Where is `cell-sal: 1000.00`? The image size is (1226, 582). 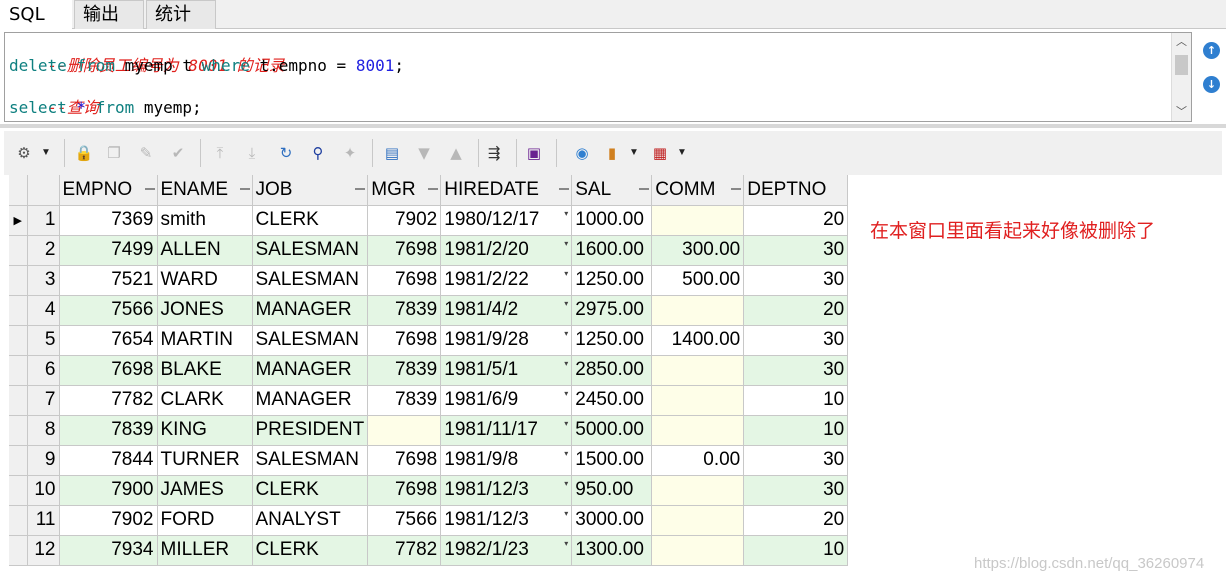 cell-sal: 1000.00 is located at coordinates (612, 220).